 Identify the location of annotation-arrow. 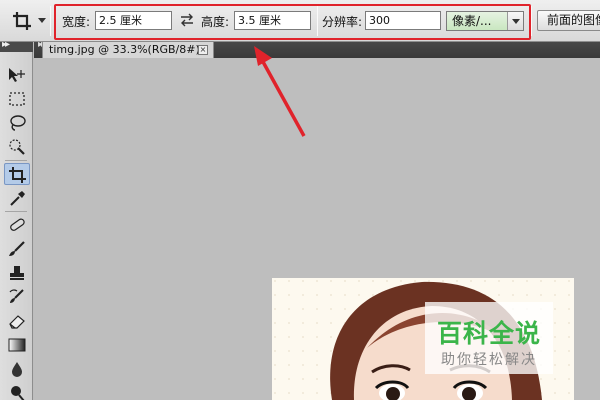
(280, 91).